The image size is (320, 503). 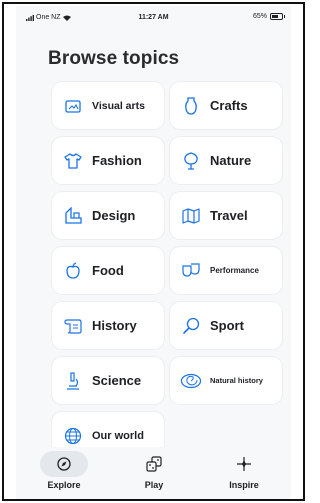 I want to click on topic-sport: Sport, so click(x=226, y=325).